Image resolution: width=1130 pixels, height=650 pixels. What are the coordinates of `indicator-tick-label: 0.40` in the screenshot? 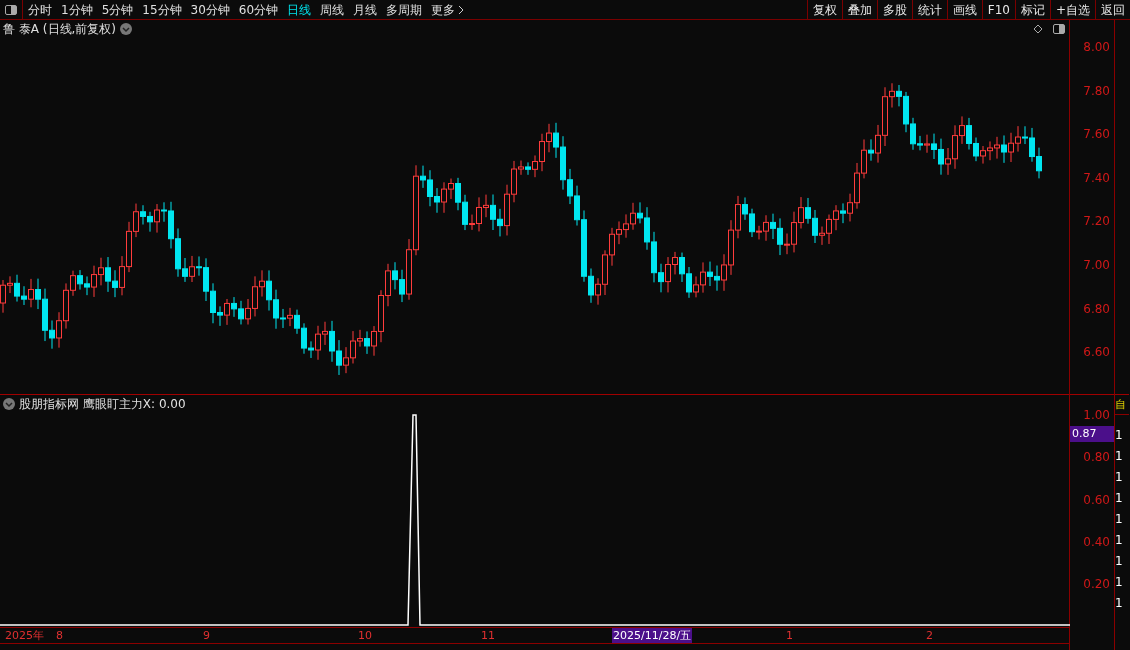 It's located at (1096, 542).